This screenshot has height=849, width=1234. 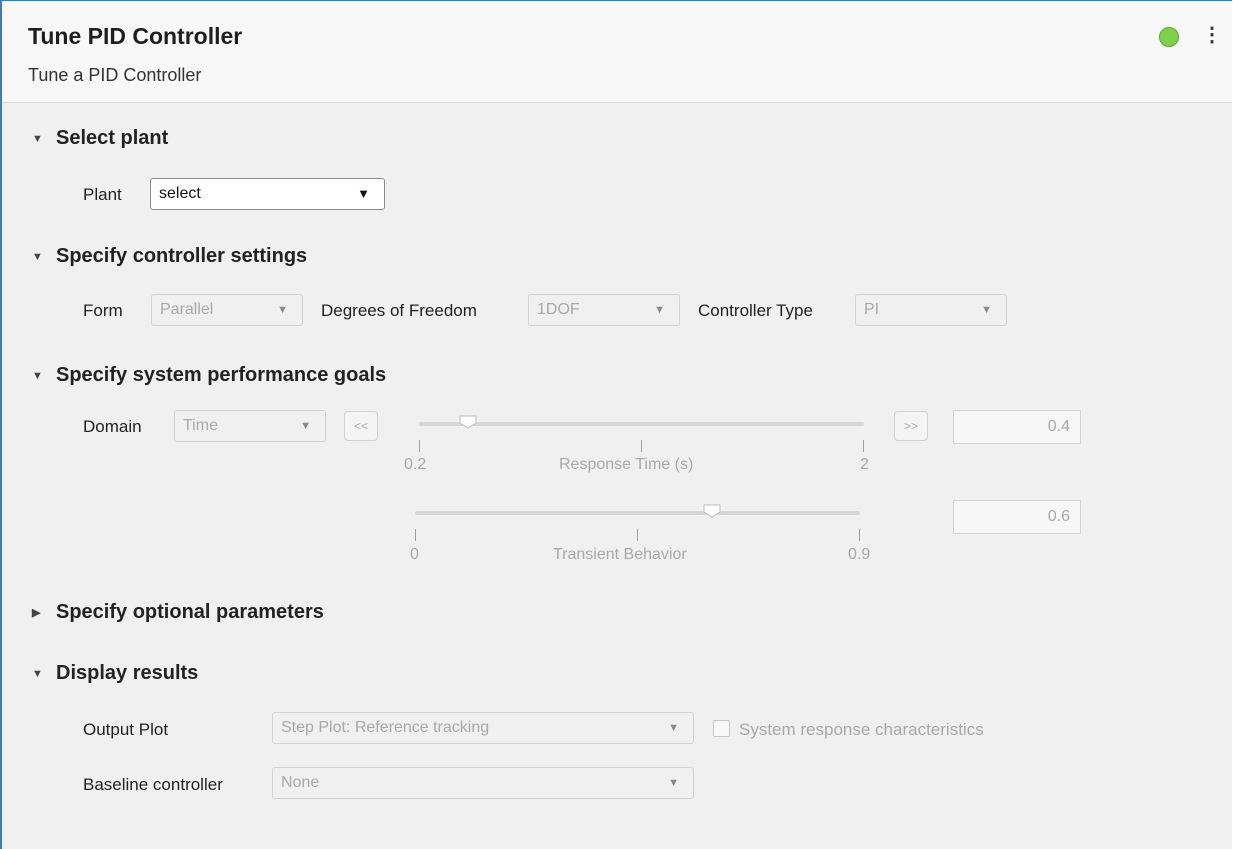 I want to click on plant-label: Plant, so click(x=102, y=194).